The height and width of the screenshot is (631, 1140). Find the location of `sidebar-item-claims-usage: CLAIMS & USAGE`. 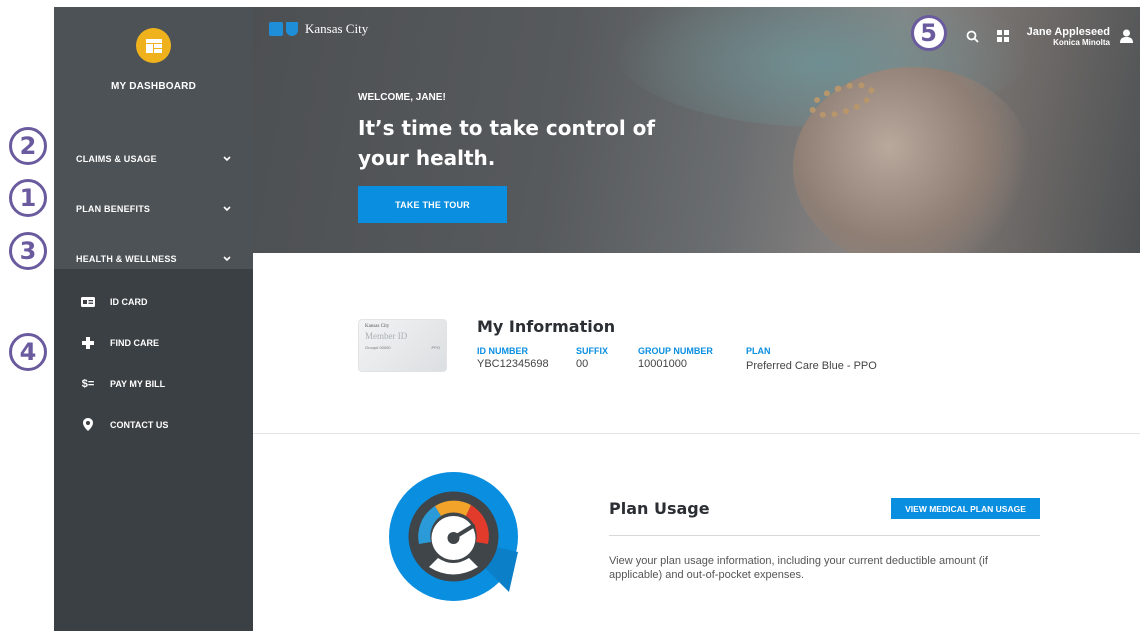

sidebar-item-claims-usage: CLAIMS & USAGE is located at coordinates (153, 159).